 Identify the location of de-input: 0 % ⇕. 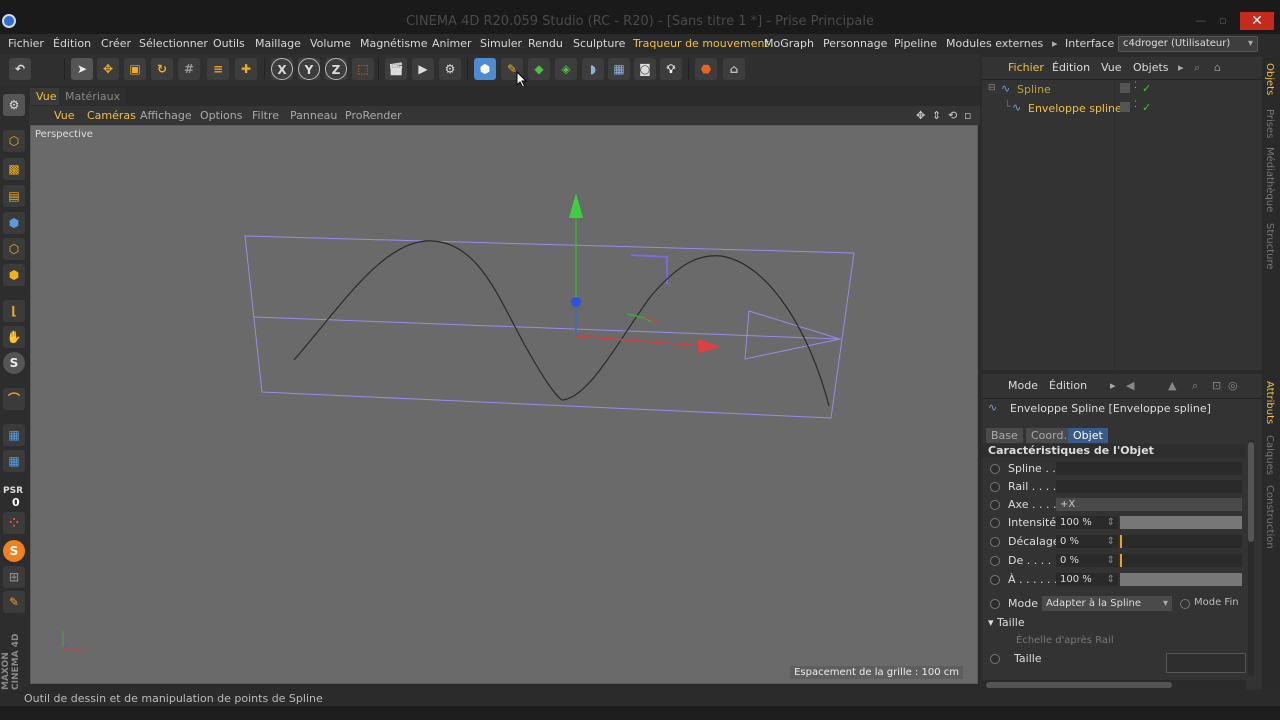
(1087, 560).